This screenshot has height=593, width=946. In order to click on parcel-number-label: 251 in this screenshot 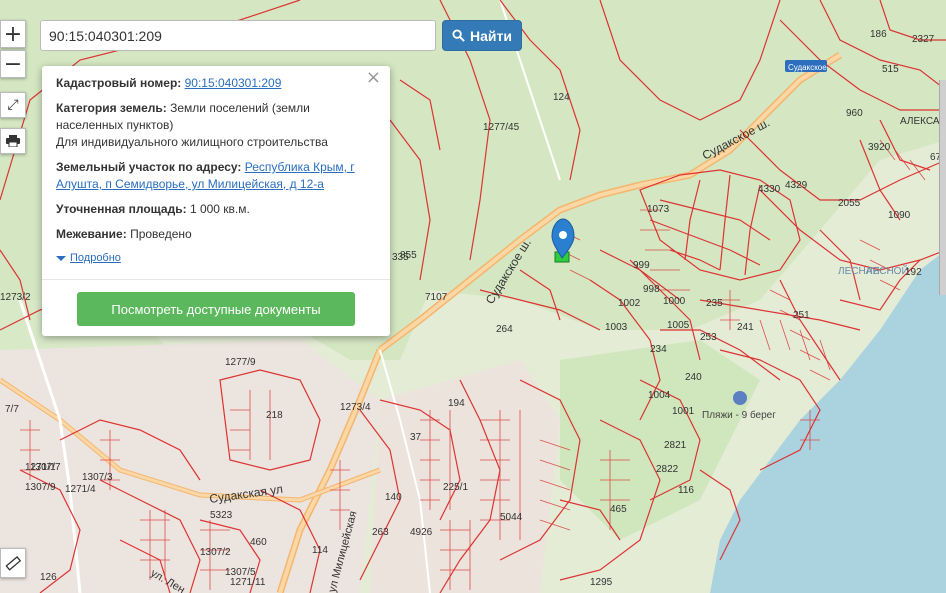, I will do `click(801, 315)`.